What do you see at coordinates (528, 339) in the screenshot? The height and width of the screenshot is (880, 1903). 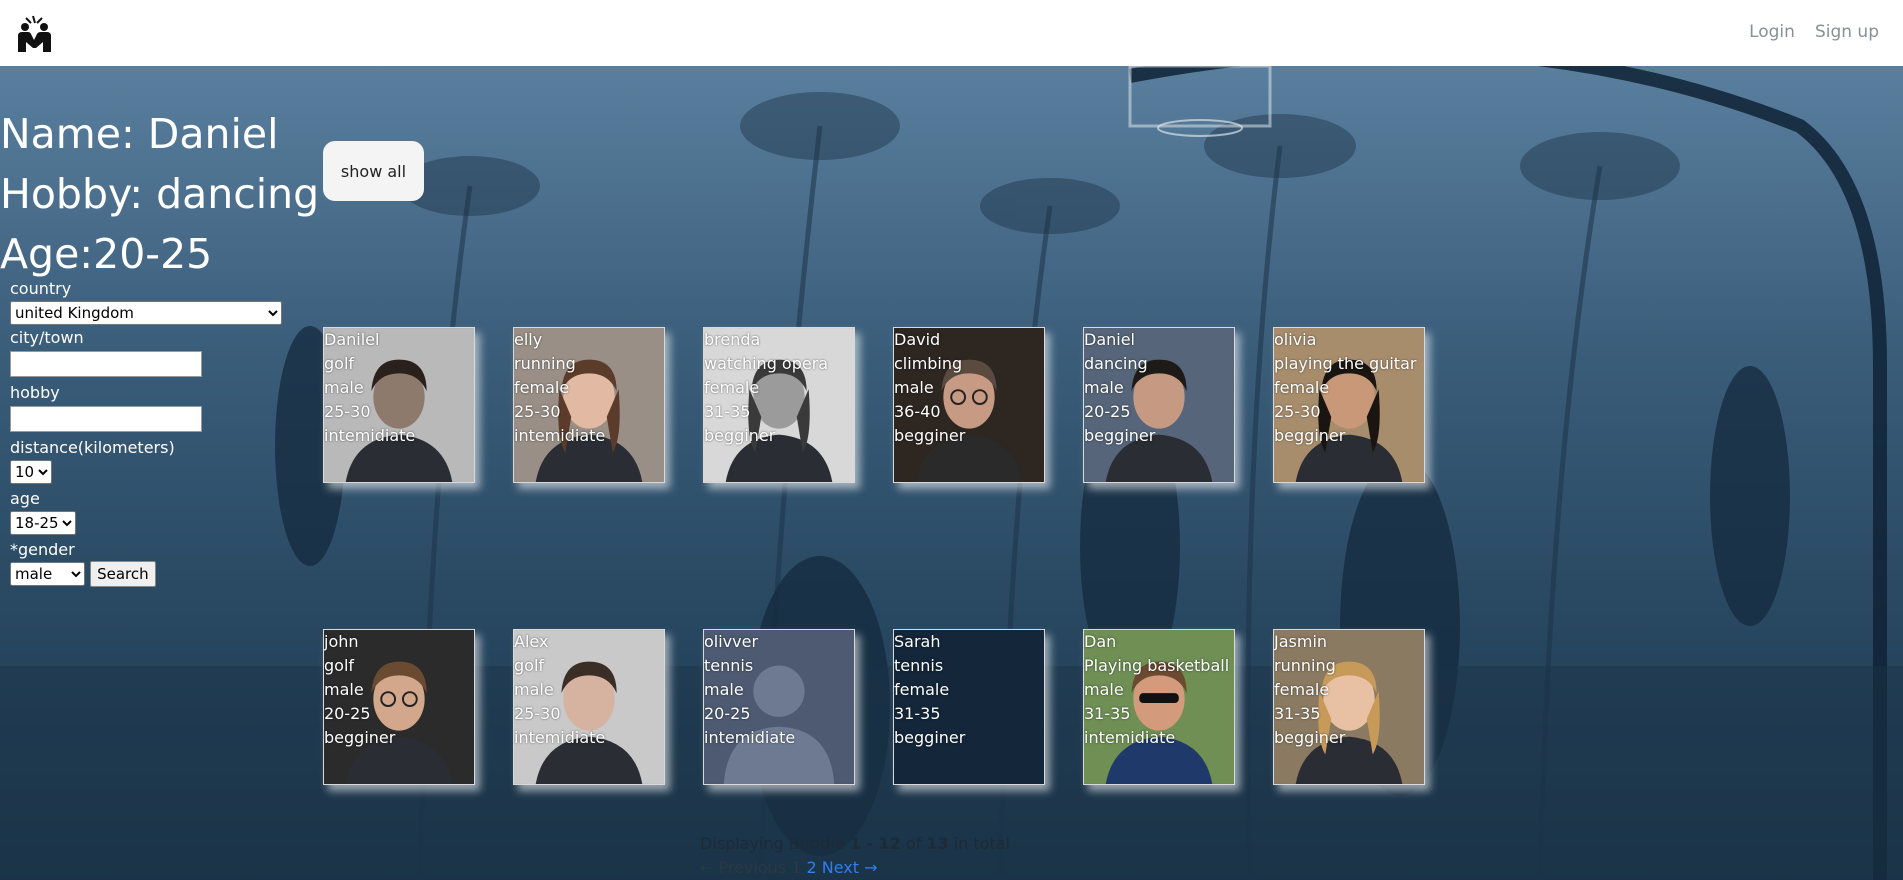 I see `buddy-name: elly` at bounding box center [528, 339].